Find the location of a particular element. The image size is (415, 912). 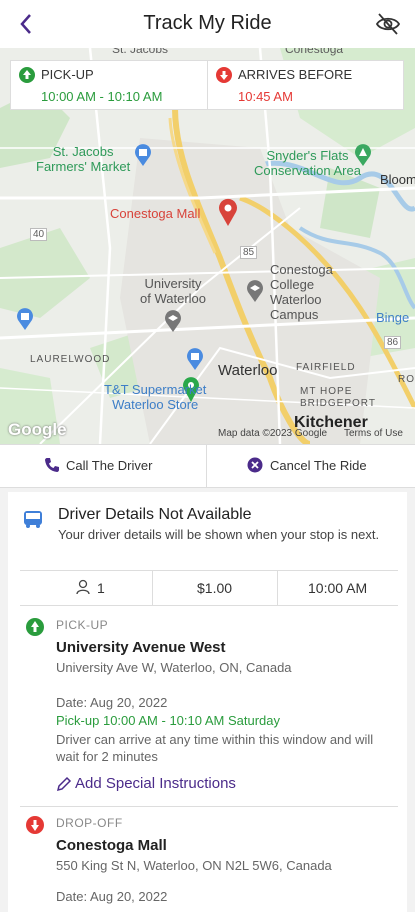

app-header: Track My Ride is located at coordinates (207, 24).